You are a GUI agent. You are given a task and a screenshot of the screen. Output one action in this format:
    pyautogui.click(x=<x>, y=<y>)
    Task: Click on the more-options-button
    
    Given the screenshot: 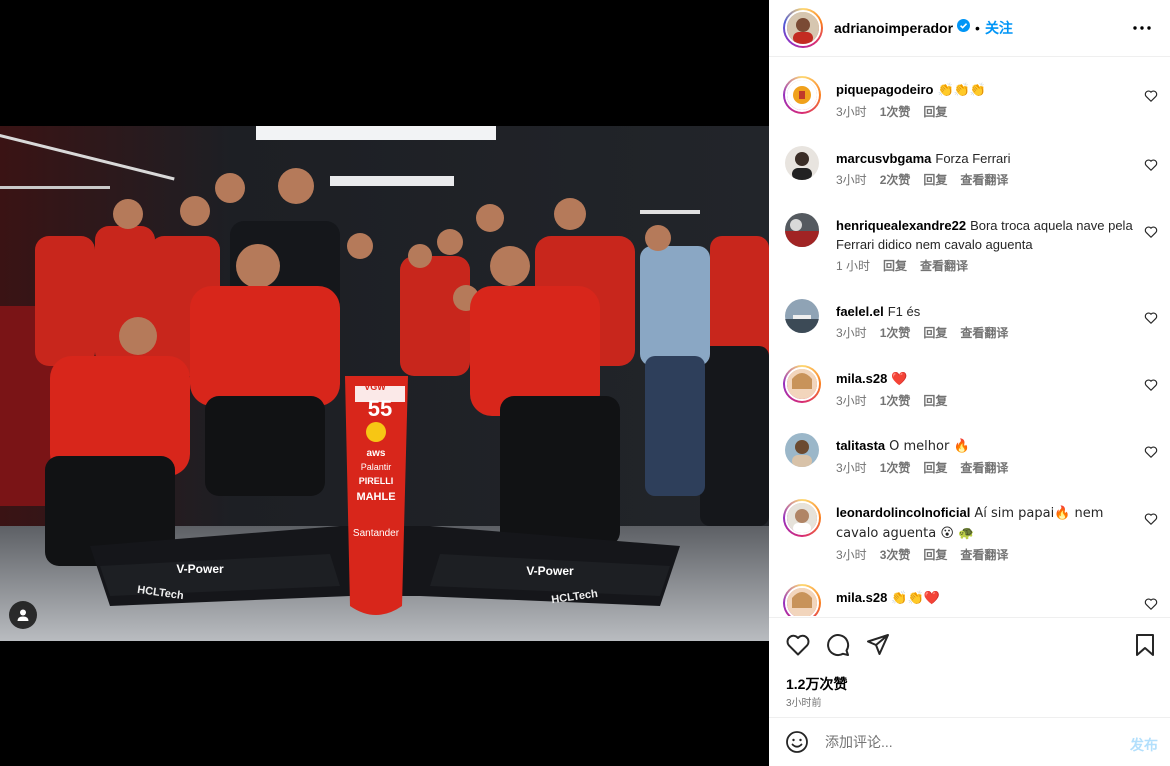 What is the action you would take?
    pyautogui.click(x=1142, y=28)
    